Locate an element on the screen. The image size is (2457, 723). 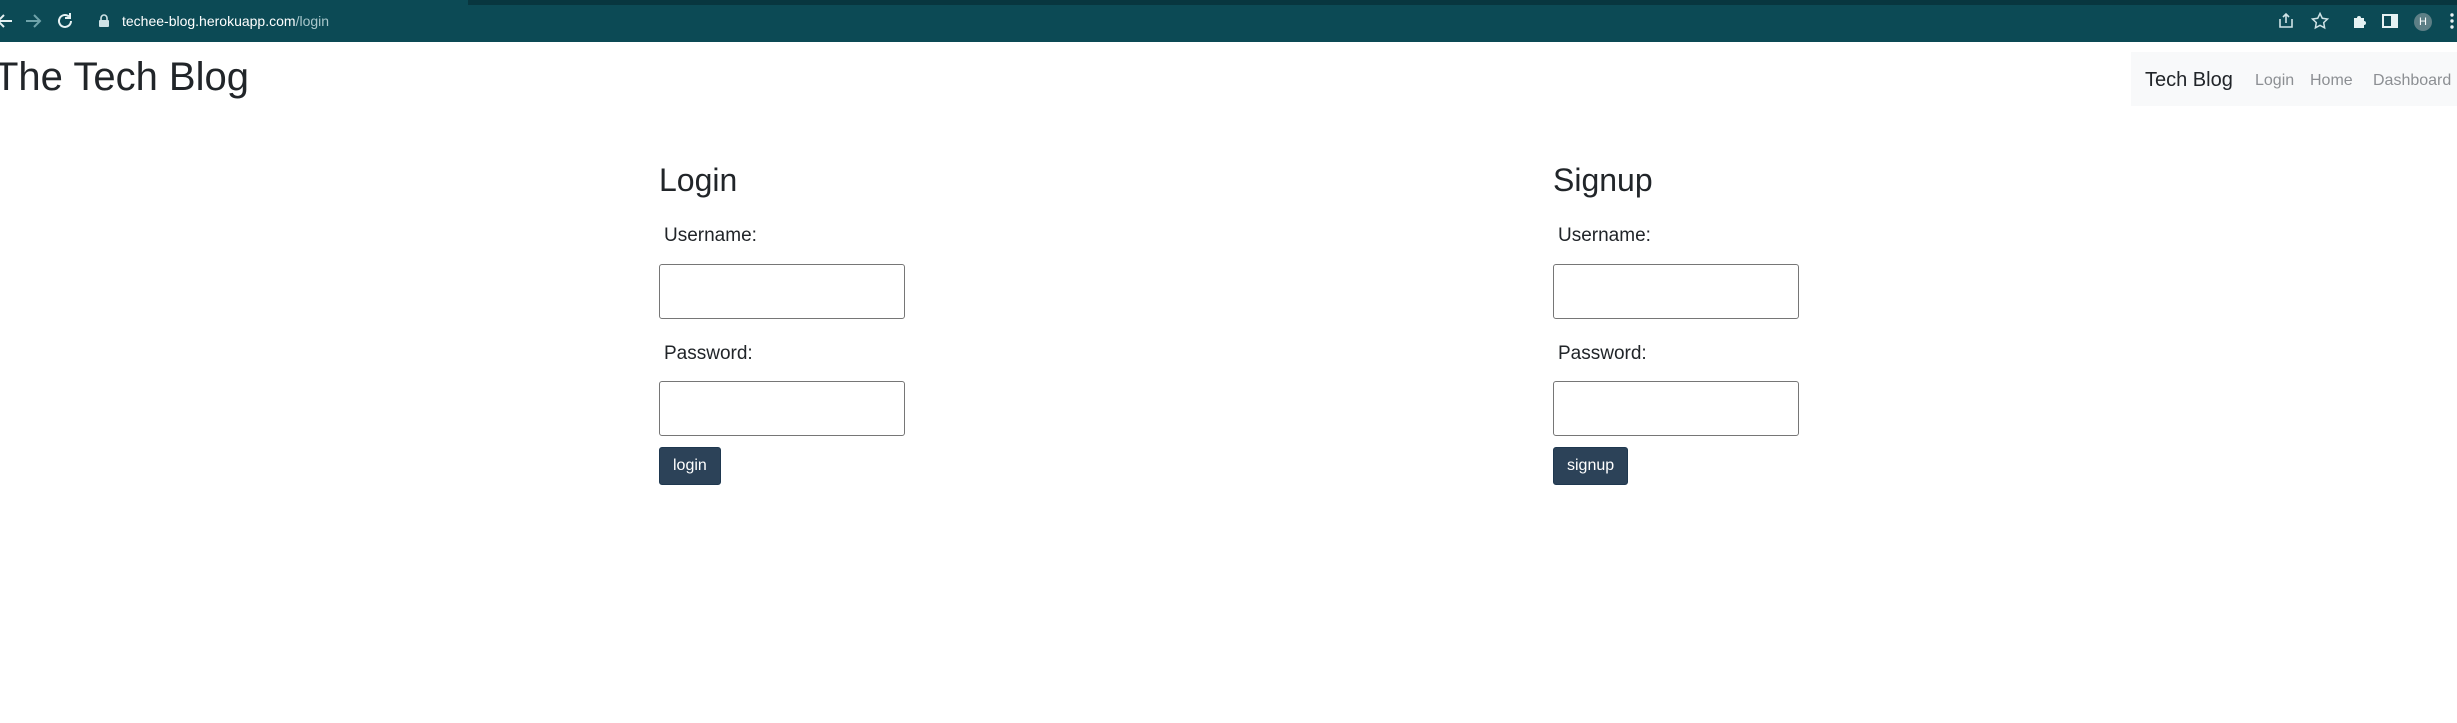
login-password-input is located at coordinates (782, 408).